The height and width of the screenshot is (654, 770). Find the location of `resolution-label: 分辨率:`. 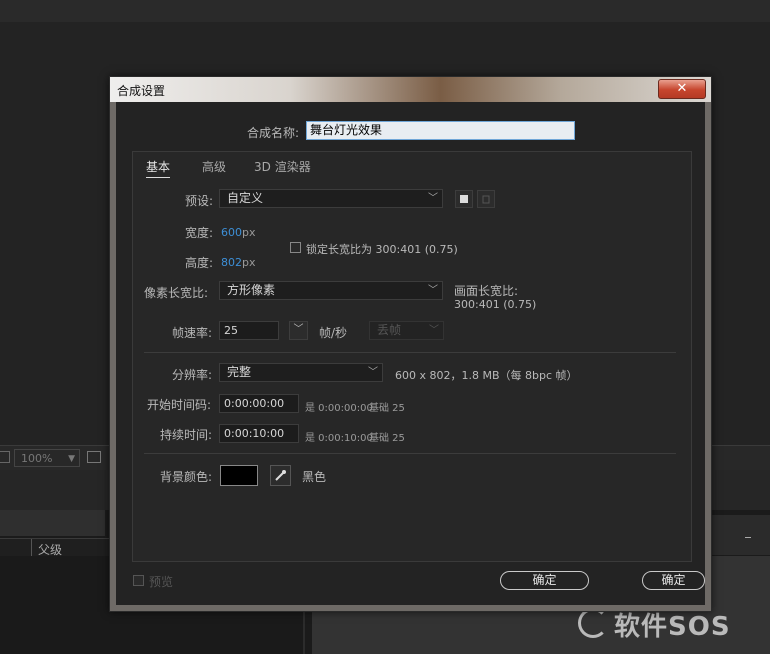

resolution-label: 分辨率: is located at coordinates (192, 375).